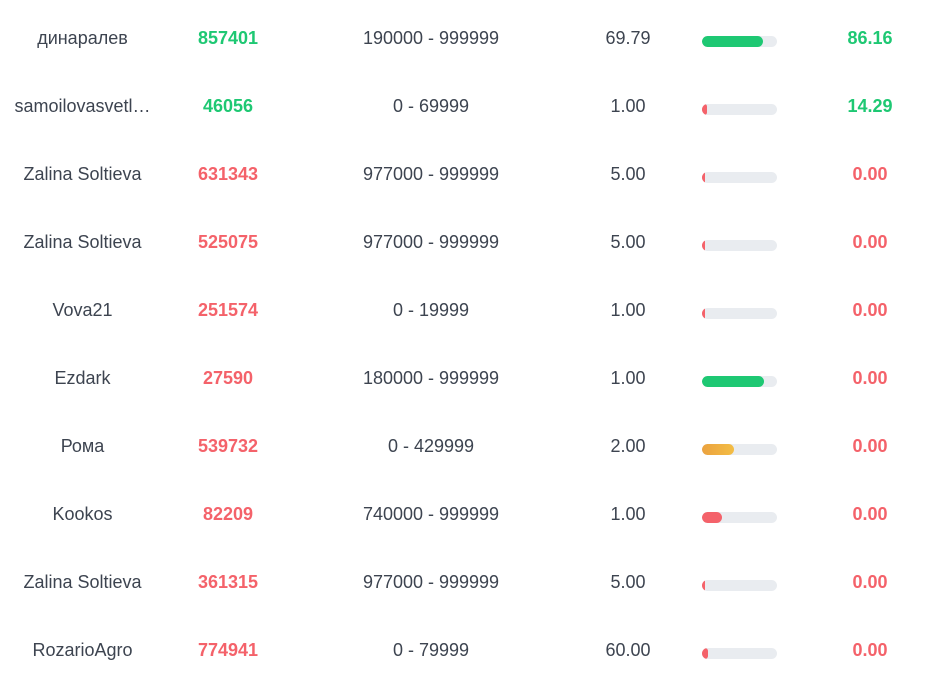  I want to click on table-row: Ezdark 27590 180000 - 999999 1.00 0.00, so click(469, 378).